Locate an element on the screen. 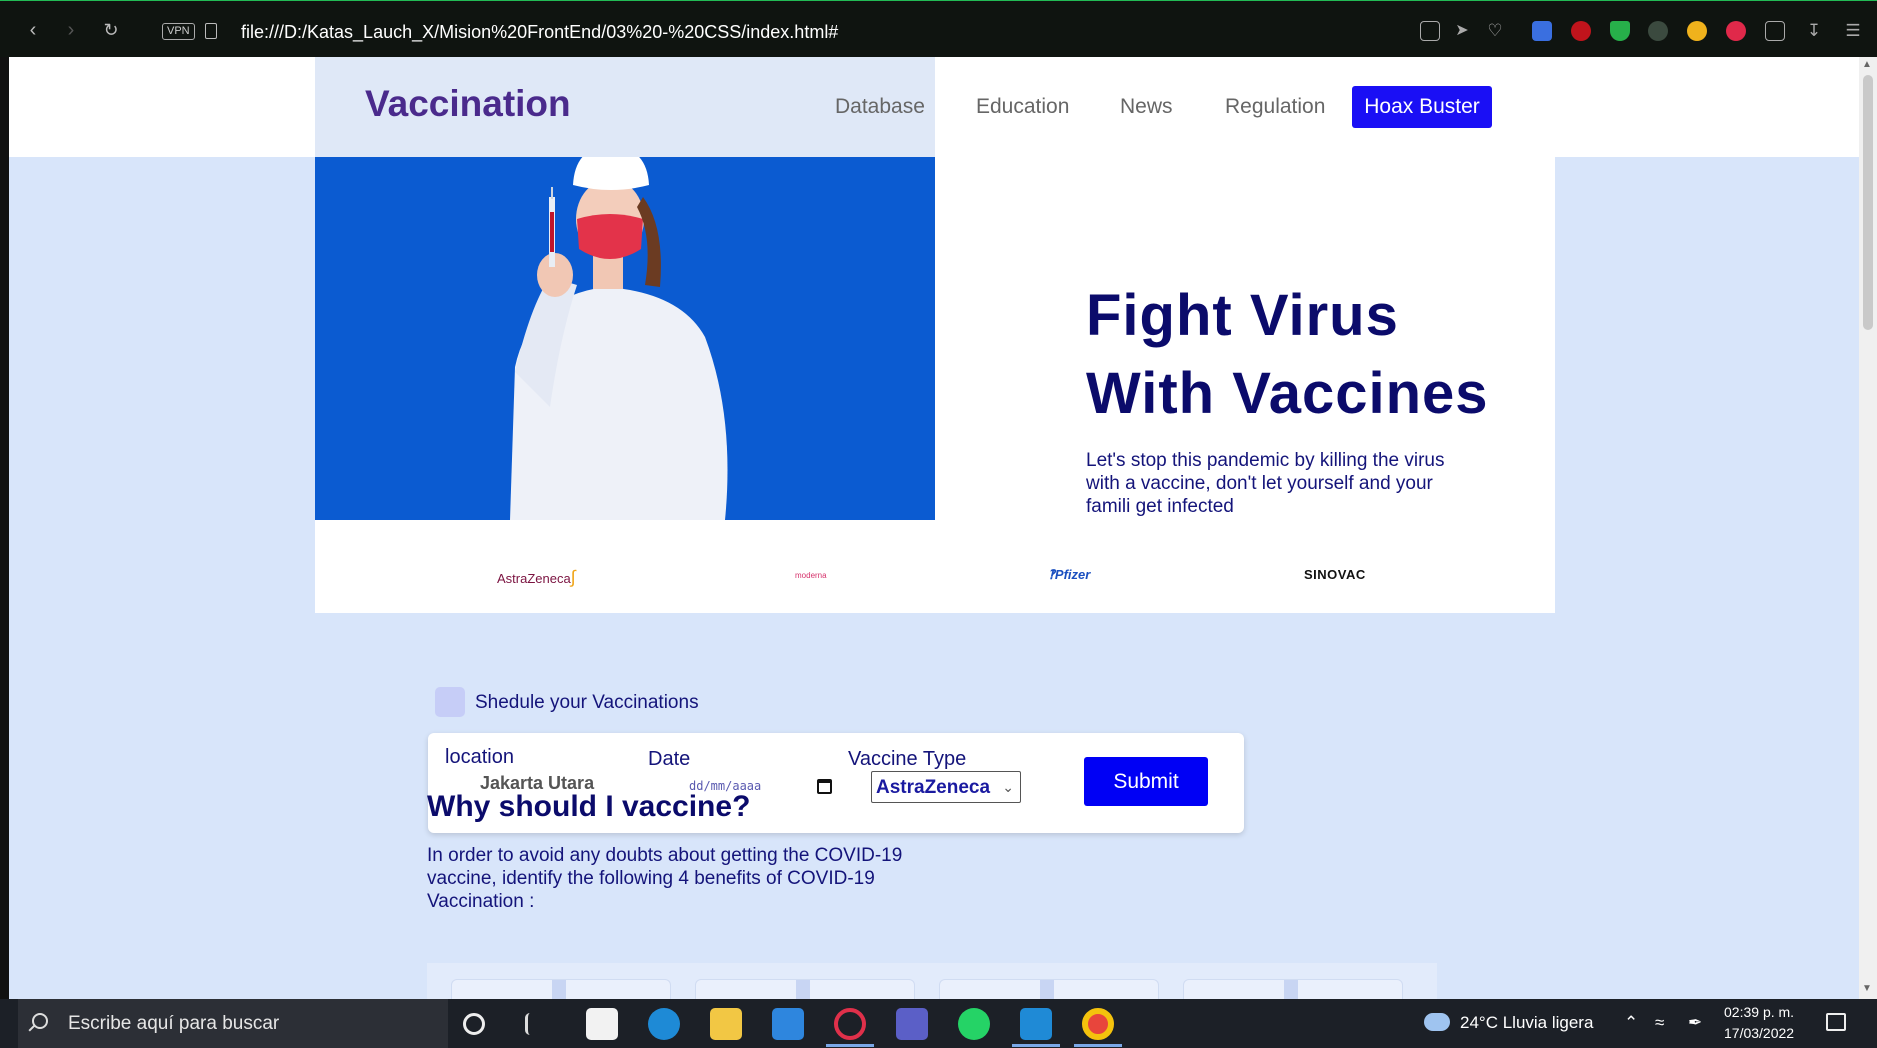  vaccine-type-select: AstraZeneca ⌄ is located at coordinates (946, 787).